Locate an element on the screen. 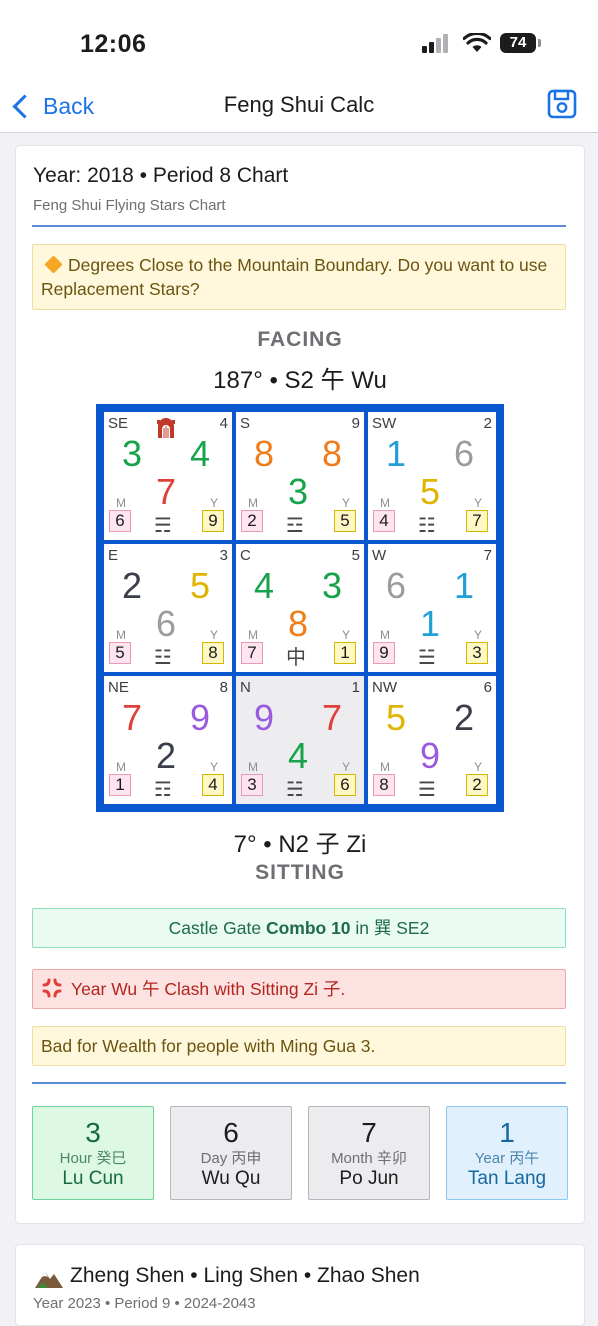 The height and width of the screenshot is (1326, 598). base-star: 3 is located at coordinates (298, 491).